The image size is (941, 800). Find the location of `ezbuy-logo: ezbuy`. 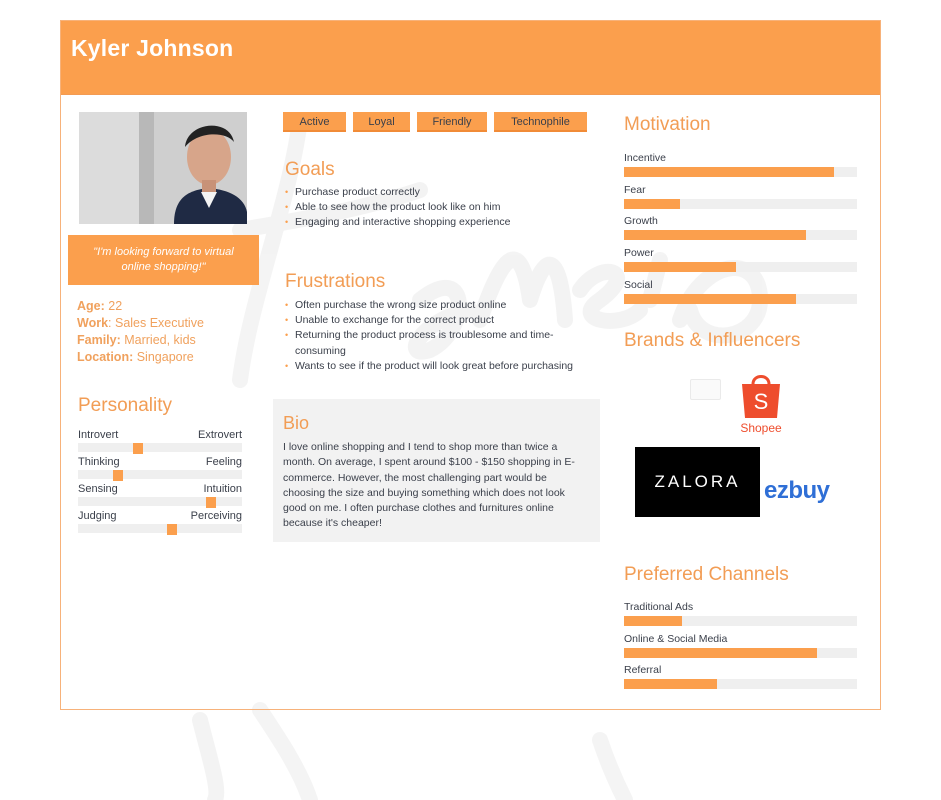

ezbuy-logo: ezbuy is located at coordinates (797, 490).